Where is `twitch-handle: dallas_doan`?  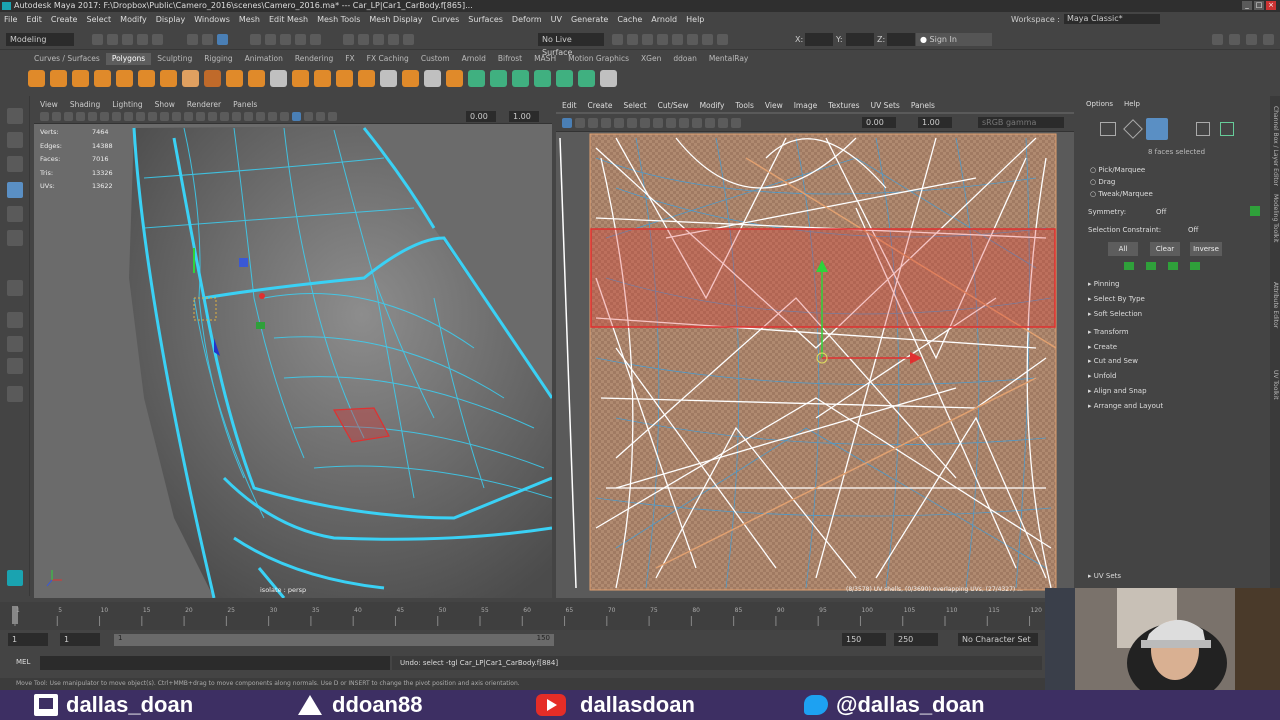 twitch-handle: dallas_doan is located at coordinates (129, 705).